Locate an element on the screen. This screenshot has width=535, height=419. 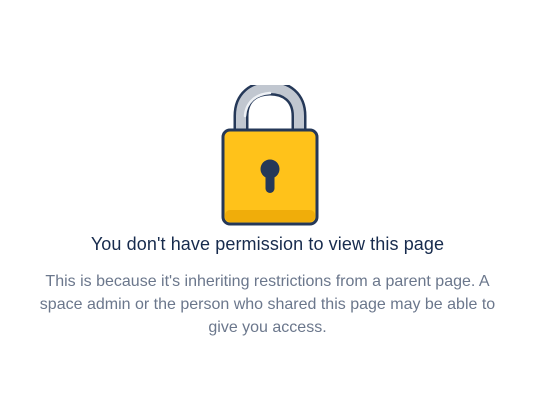
lock-icon is located at coordinates (270, 153).